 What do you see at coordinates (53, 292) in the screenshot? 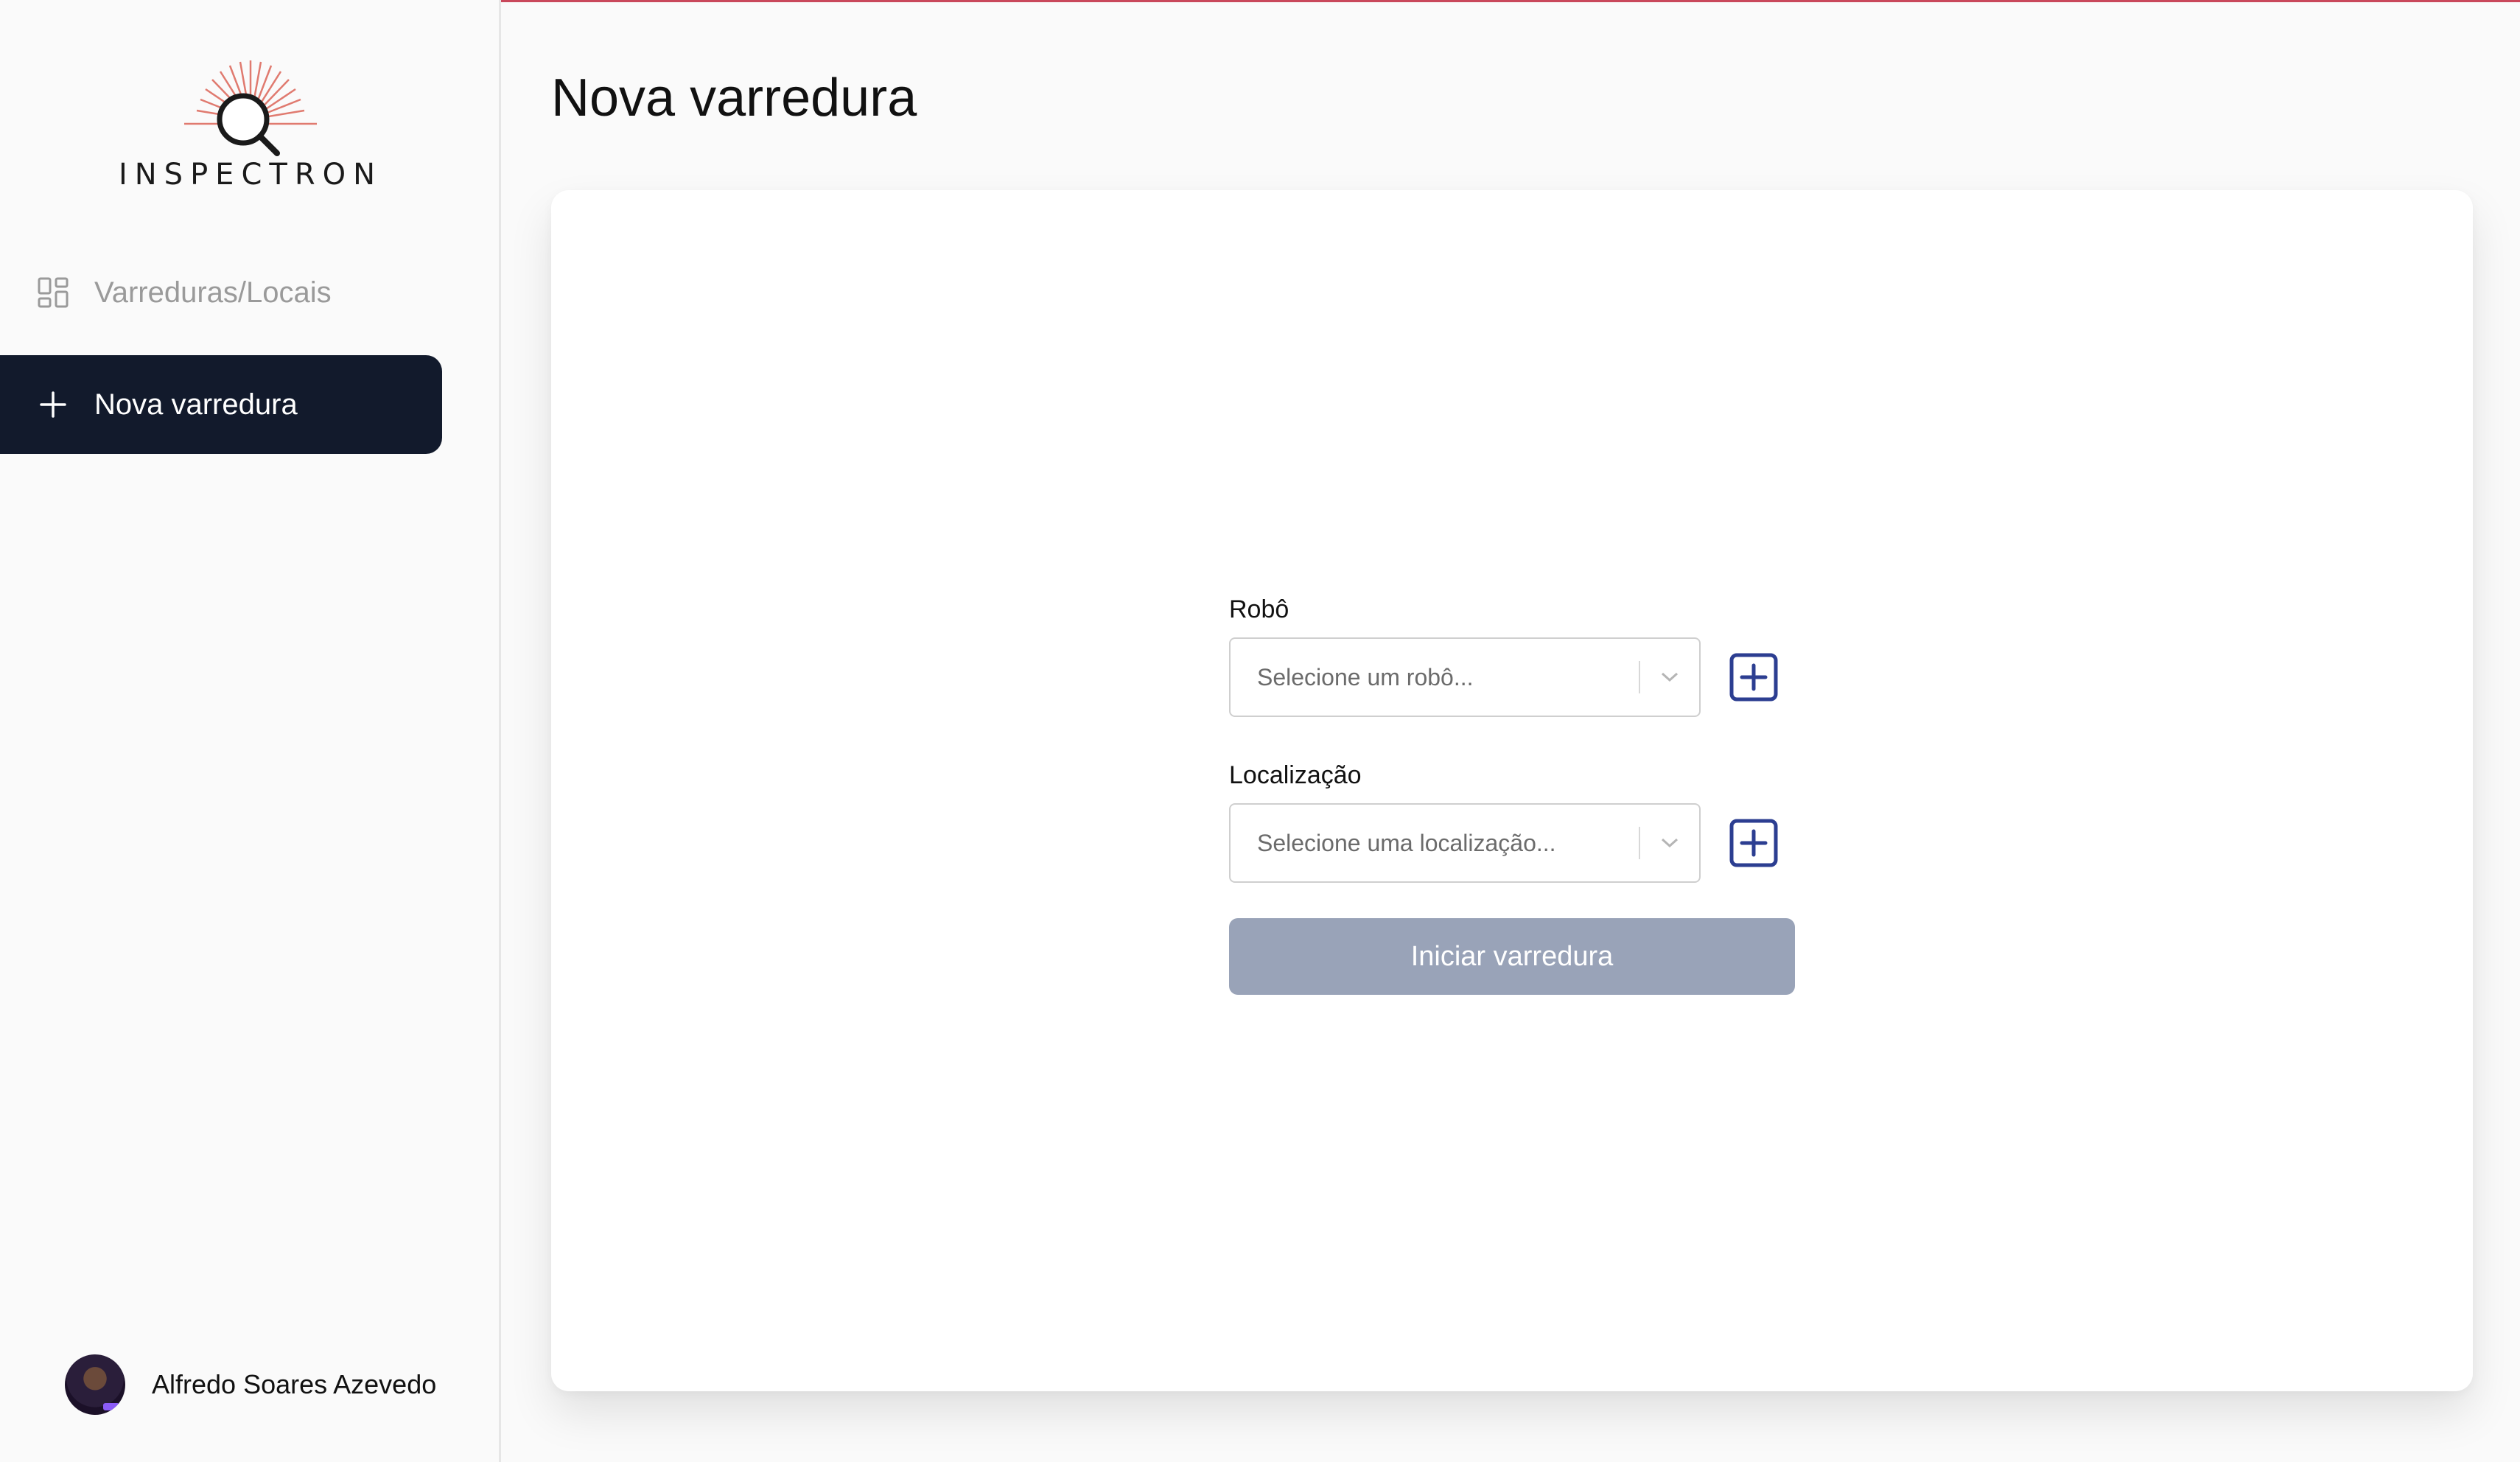
I see `dashboard-grid-icon` at bounding box center [53, 292].